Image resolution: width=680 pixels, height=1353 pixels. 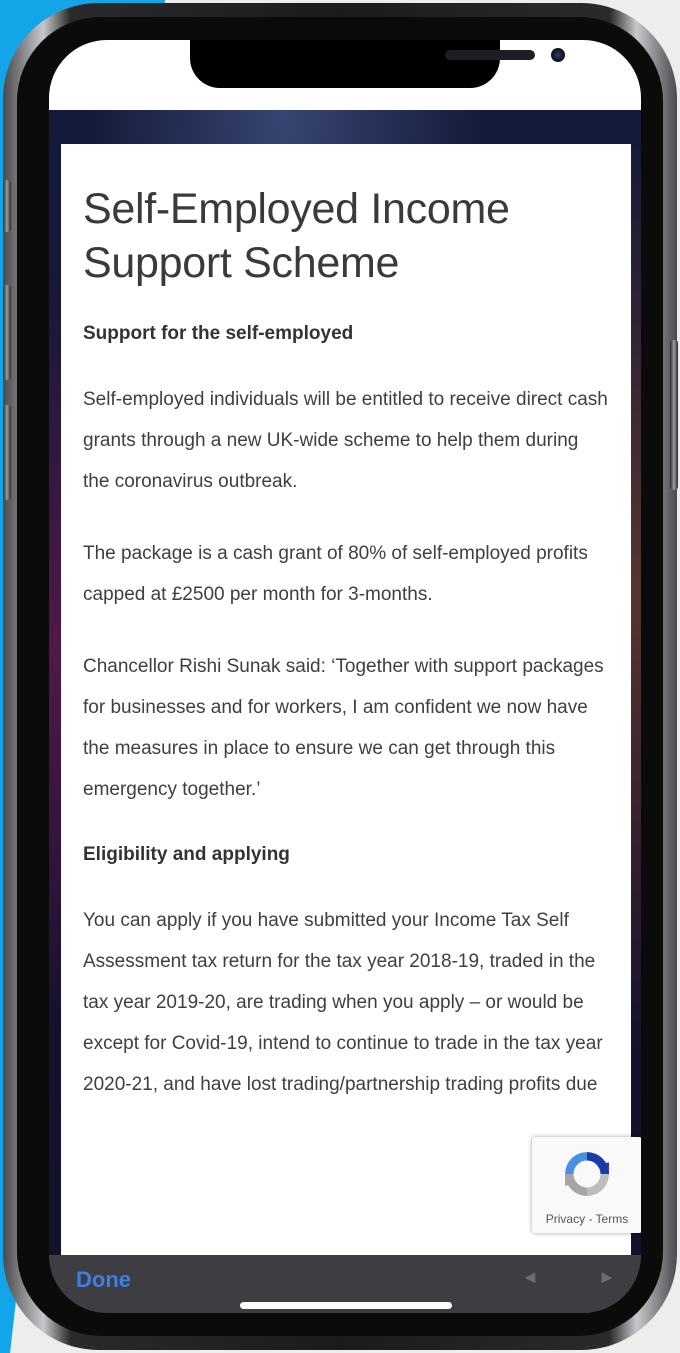 What do you see at coordinates (558, 55) in the screenshot?
I see `front-camera` at bounding box center [558, 55].